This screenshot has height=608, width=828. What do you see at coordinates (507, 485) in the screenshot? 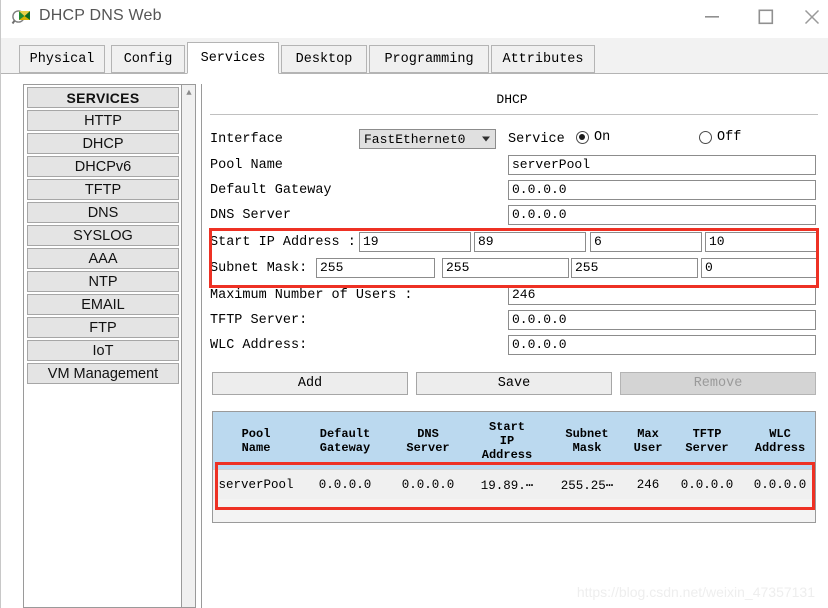
I see `cell-start-ip: 19.89.⋯` at bounding box center [507, 485].